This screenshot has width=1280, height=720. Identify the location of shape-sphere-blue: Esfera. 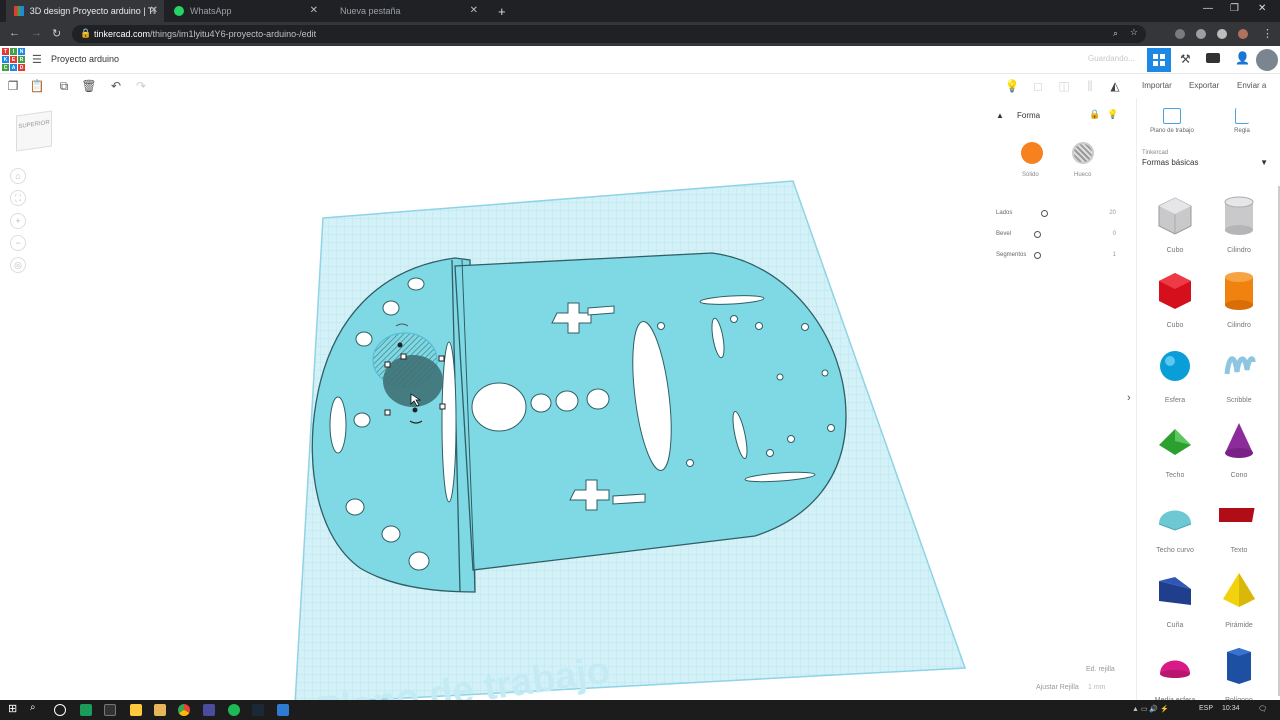
(1175, 374).